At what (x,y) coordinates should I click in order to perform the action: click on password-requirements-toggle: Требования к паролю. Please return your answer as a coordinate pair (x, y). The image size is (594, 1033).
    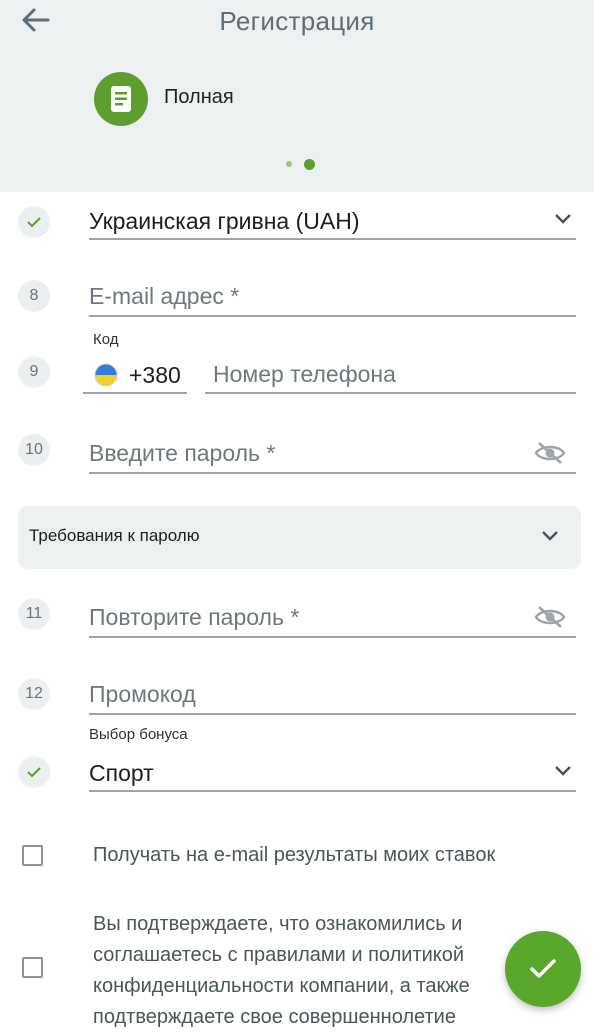
    Looking at the image, I should click on (299, 537).